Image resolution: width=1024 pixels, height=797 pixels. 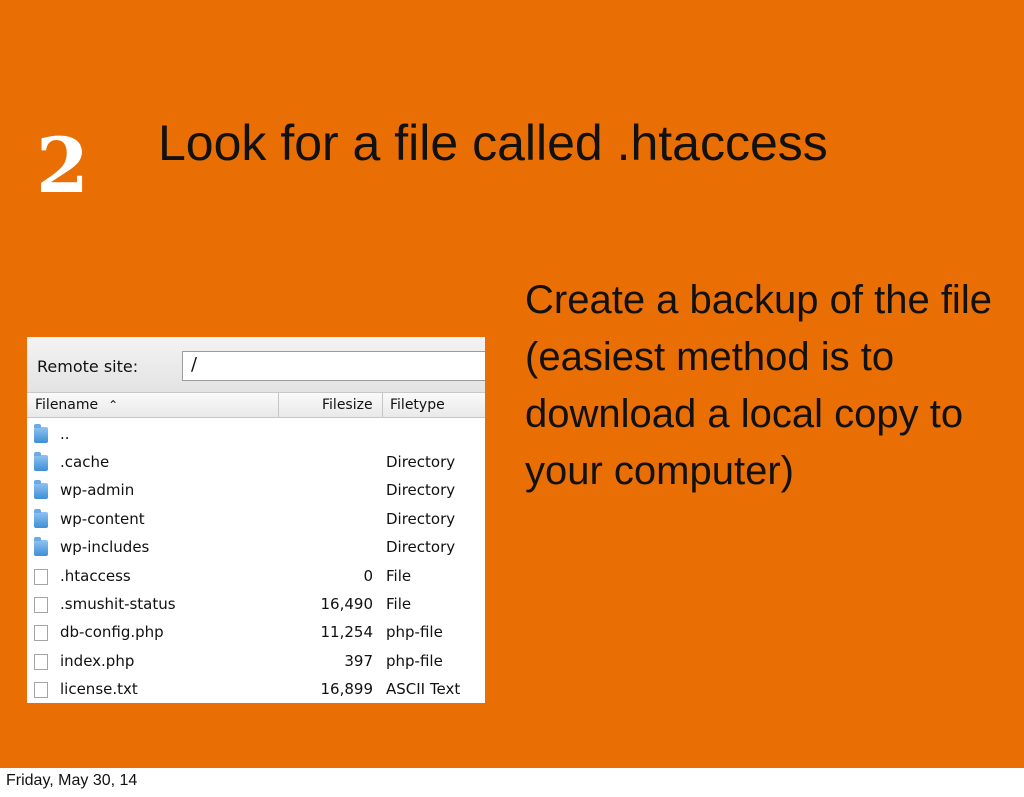 I want to click on file-name: license.txt, so click(x=99, y=689).